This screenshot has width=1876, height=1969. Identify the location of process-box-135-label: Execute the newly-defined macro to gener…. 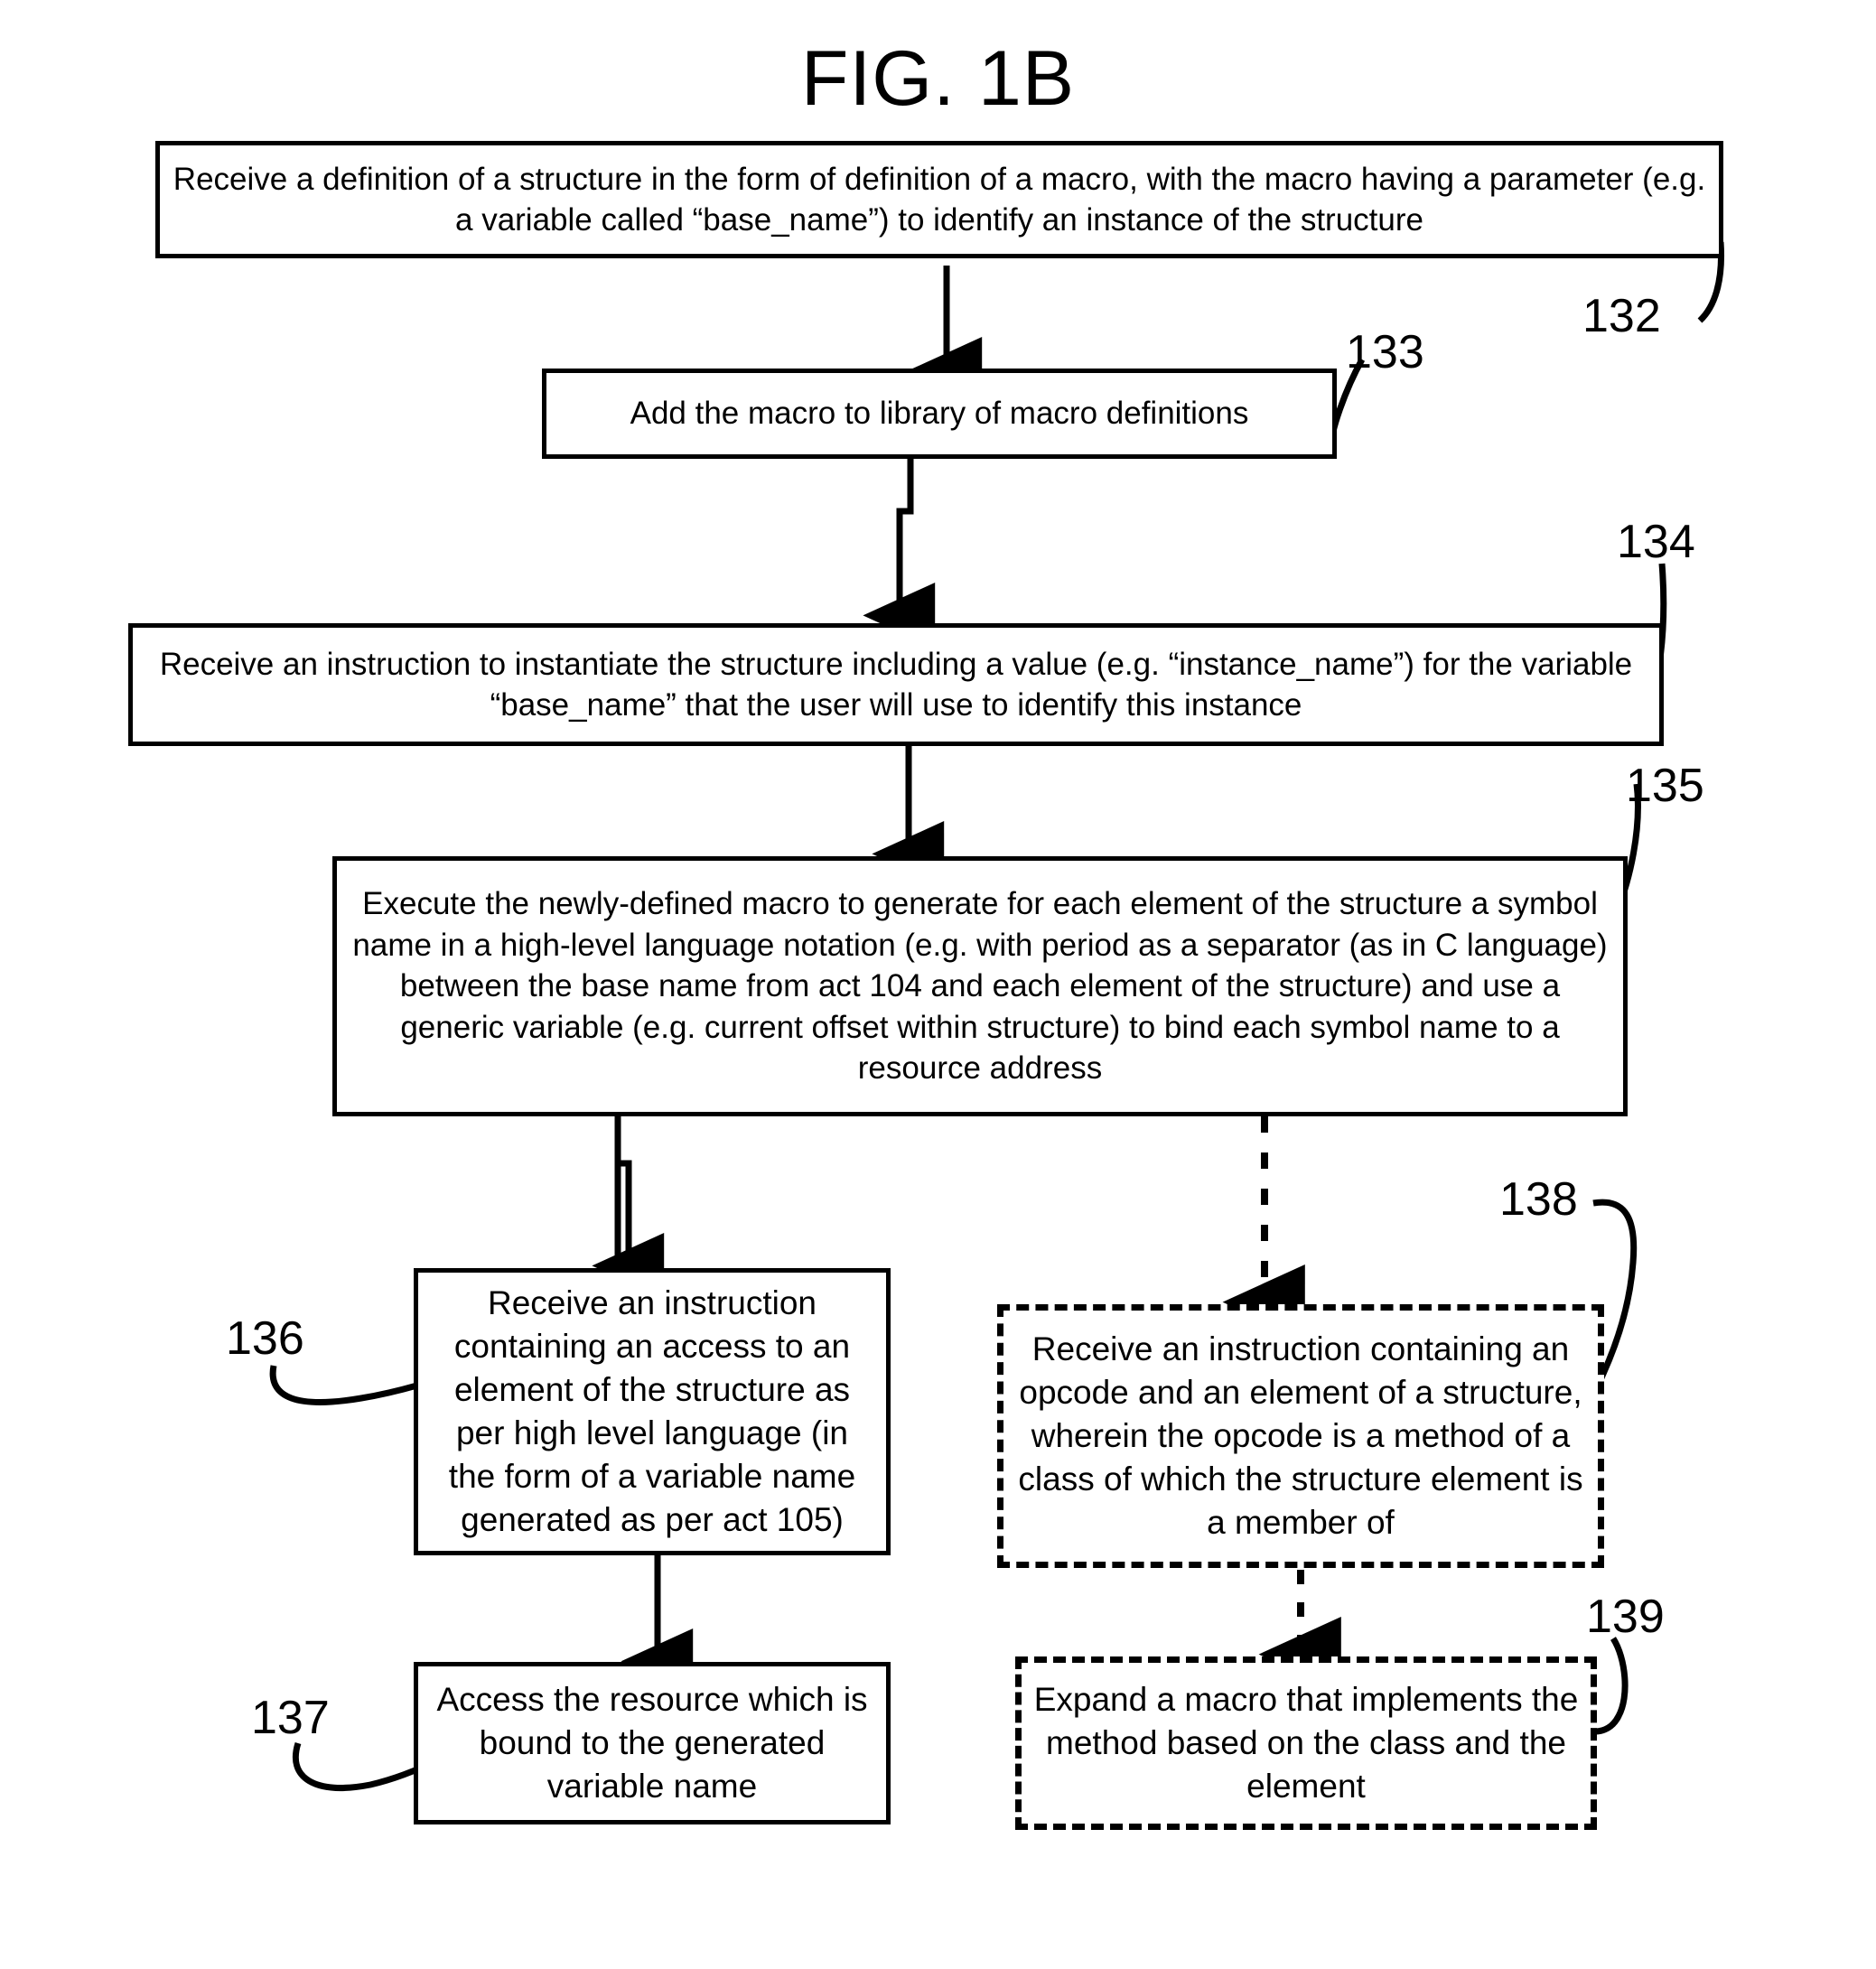
(980, 987).